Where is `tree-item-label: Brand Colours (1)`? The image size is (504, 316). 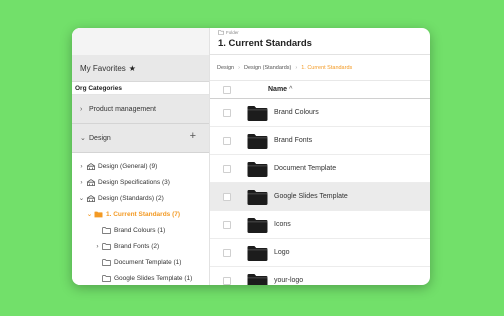 tree-item-label: Brand Colours (1) is located at coordinates (140, 230).